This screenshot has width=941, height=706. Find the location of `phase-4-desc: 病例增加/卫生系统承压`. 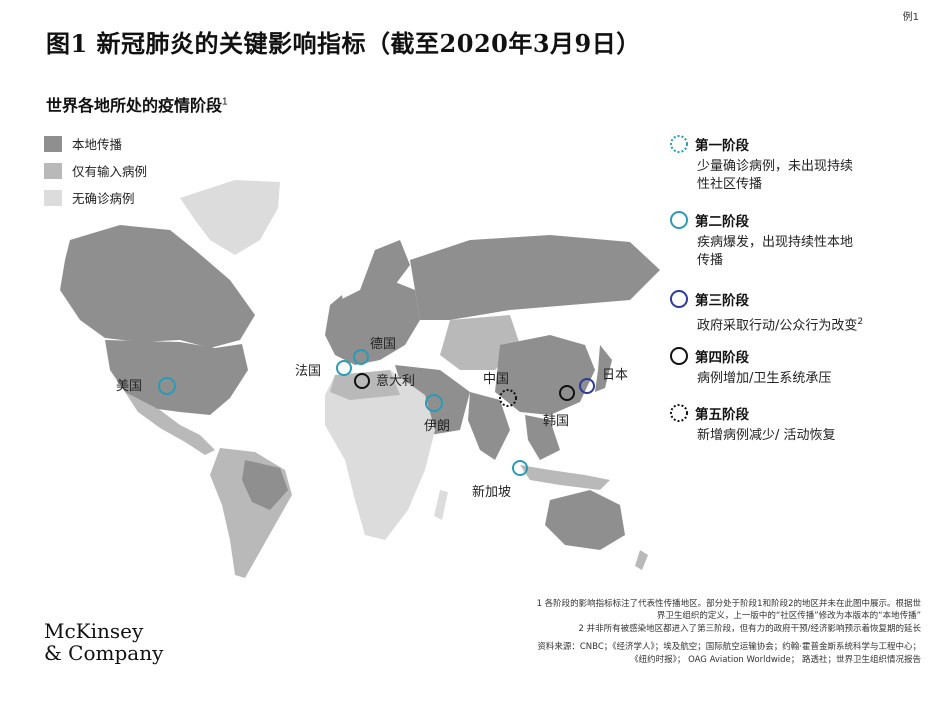

phase-4-desc: 病例增加/卫生系统承压 is located at coordinates (813, 379).